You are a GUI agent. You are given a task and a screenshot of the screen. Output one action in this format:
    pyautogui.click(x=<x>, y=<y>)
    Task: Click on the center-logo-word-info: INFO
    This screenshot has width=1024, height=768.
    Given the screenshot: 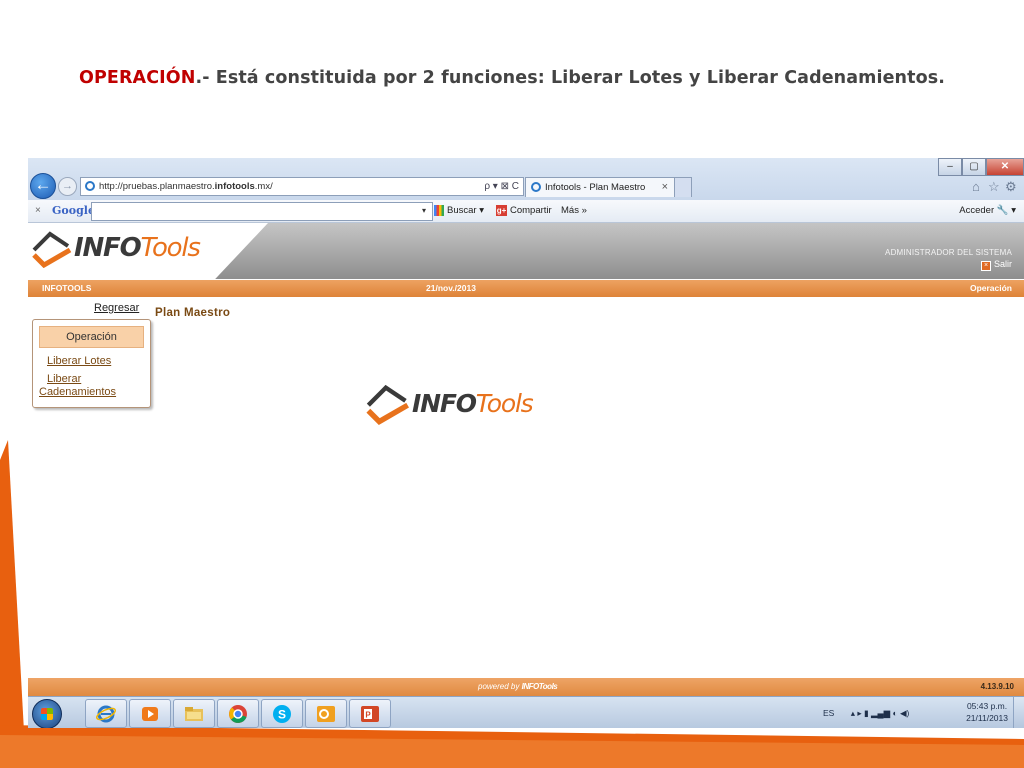 What is the action you would take?
    pyautogui.click(x=444, y=403)
    